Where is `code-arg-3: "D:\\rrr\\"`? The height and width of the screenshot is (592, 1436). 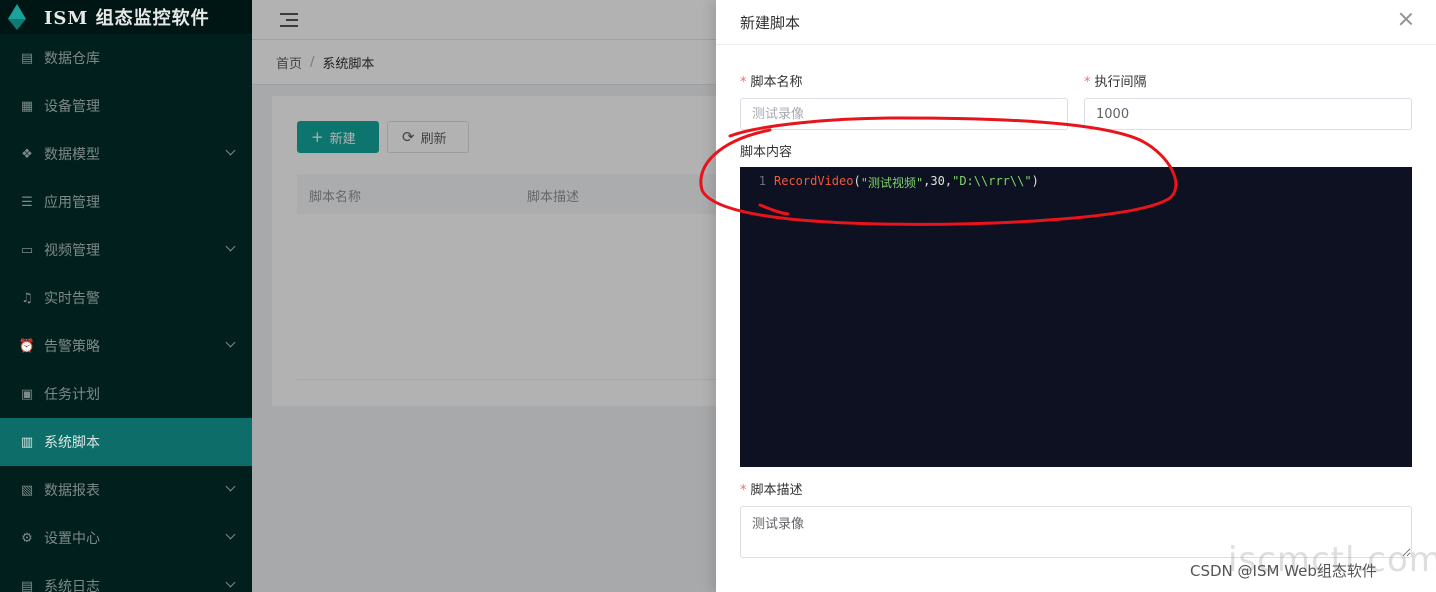 code-arg-3: "D:\\rrr\\" is located at coordinates (992, 181).